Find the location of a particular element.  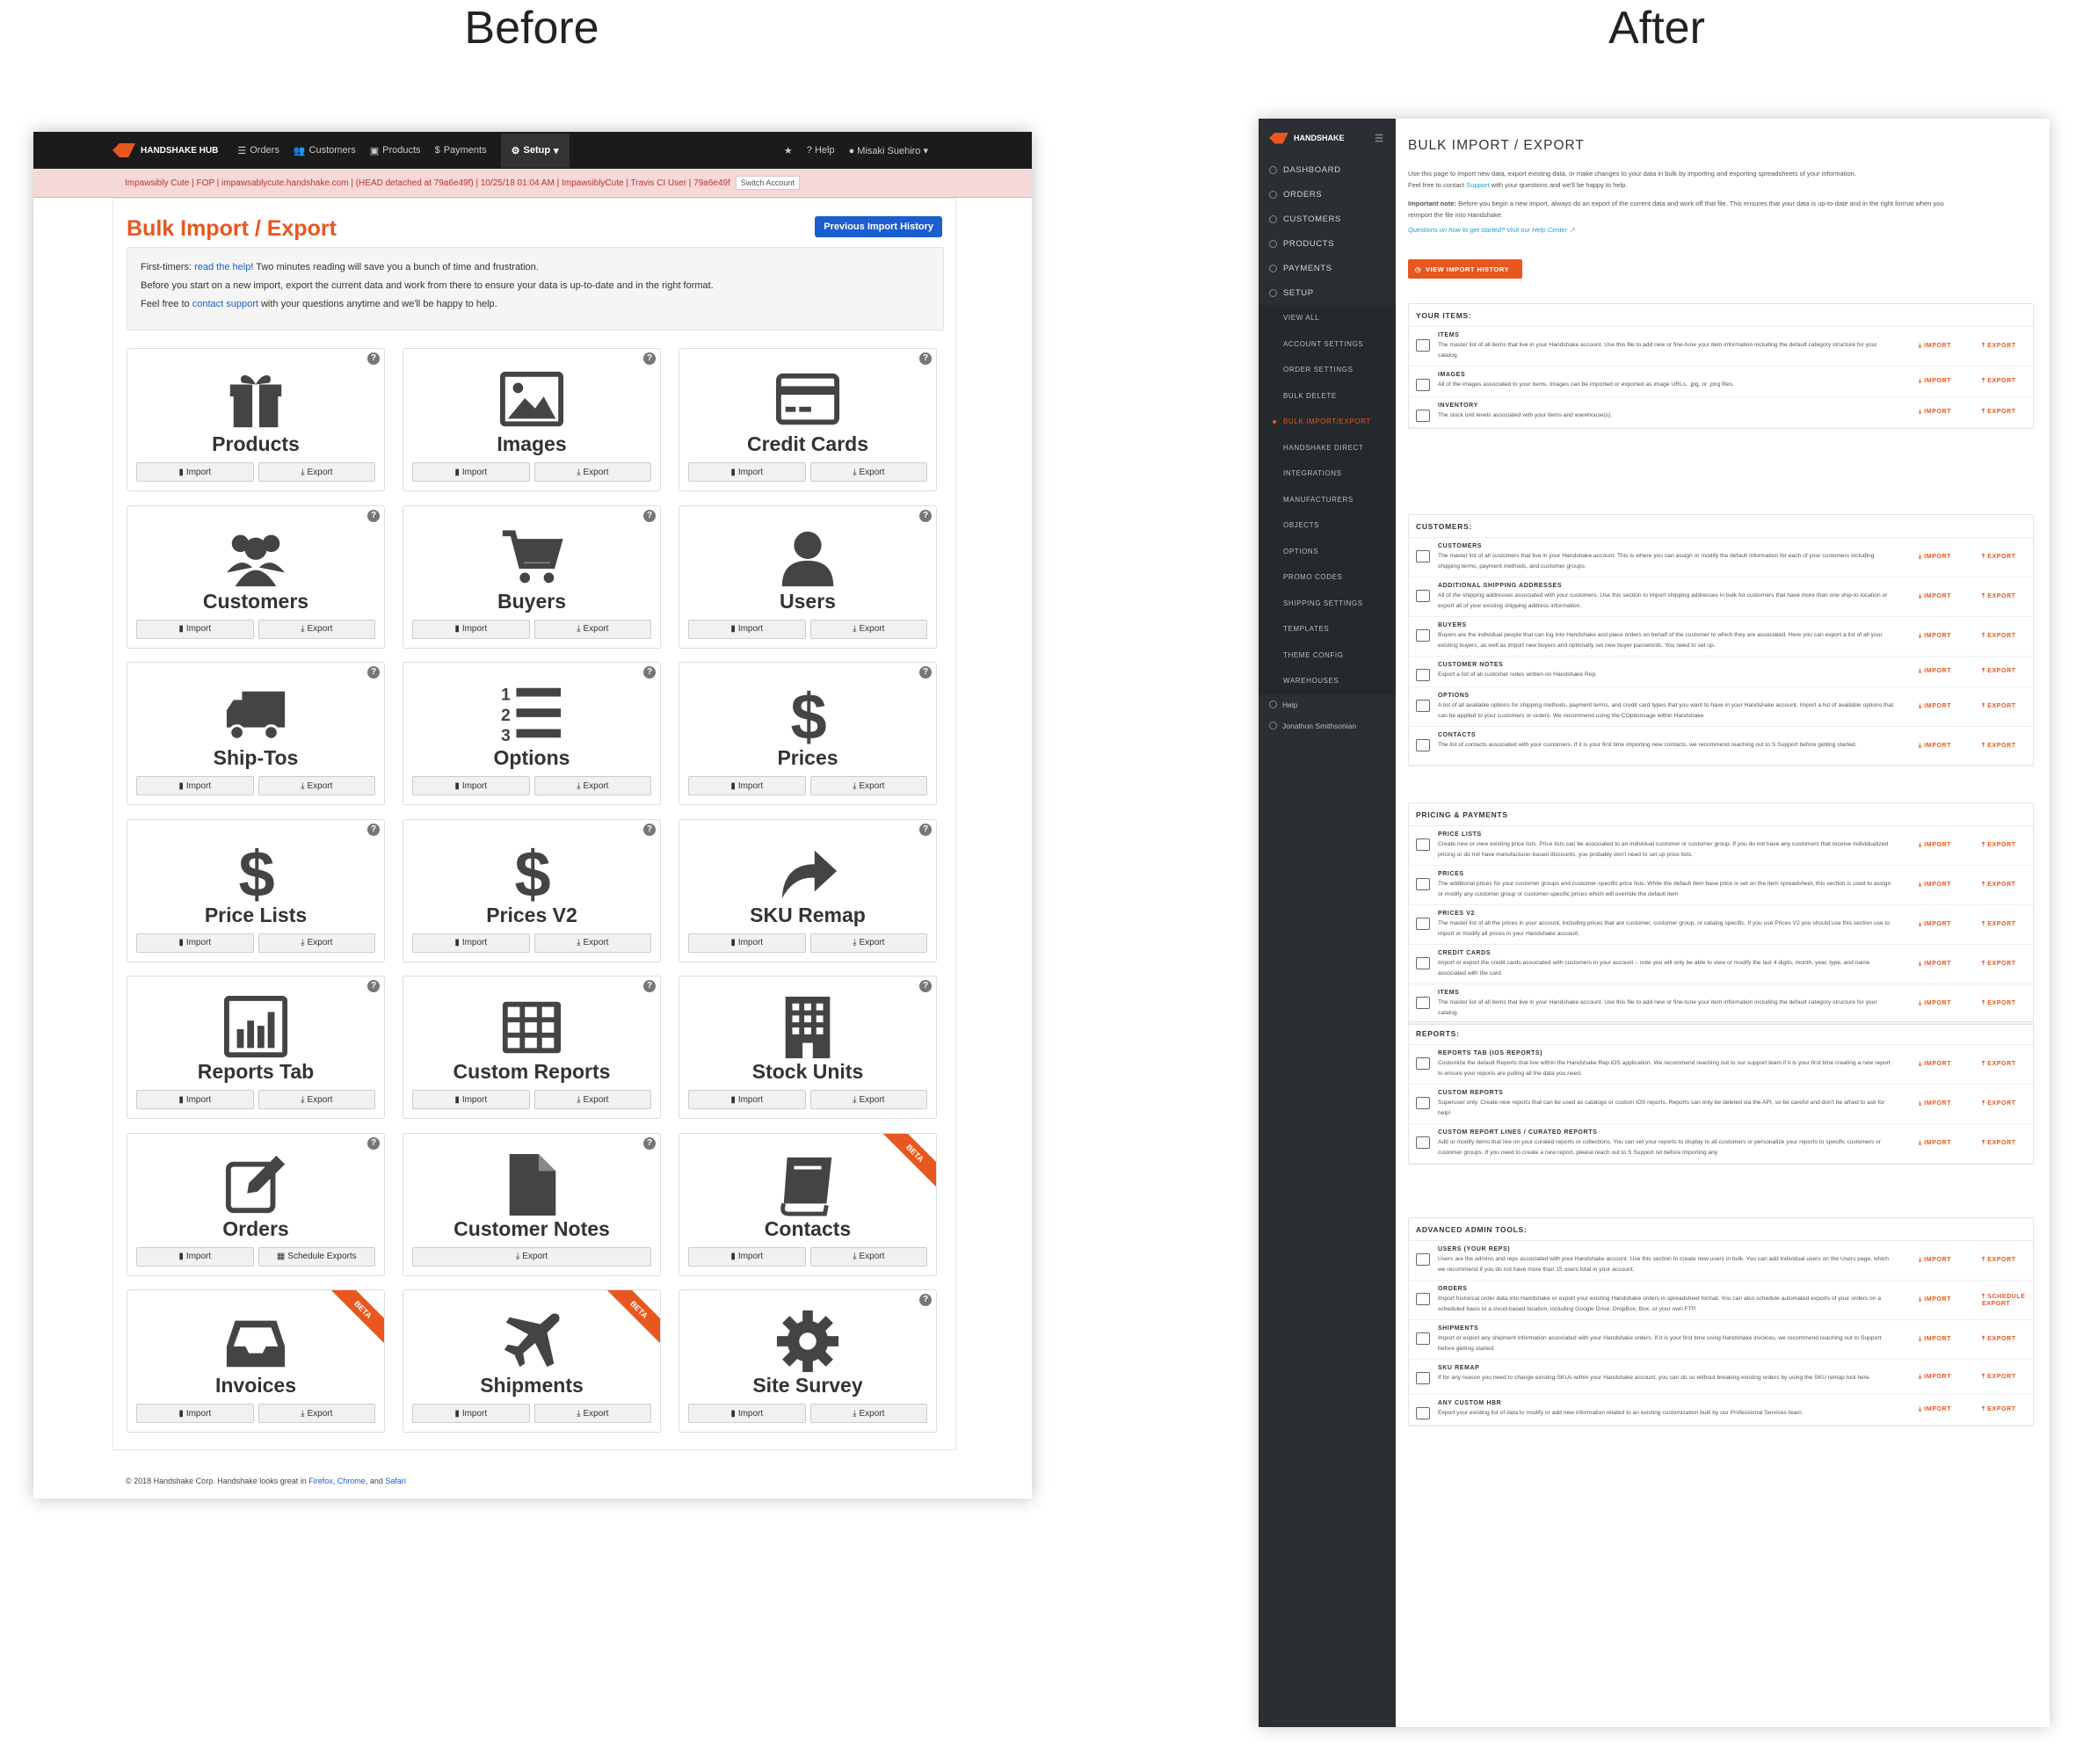

sidebar-subitem-warehouses: WAREHOUSES is located at coordinates (1327, 681).